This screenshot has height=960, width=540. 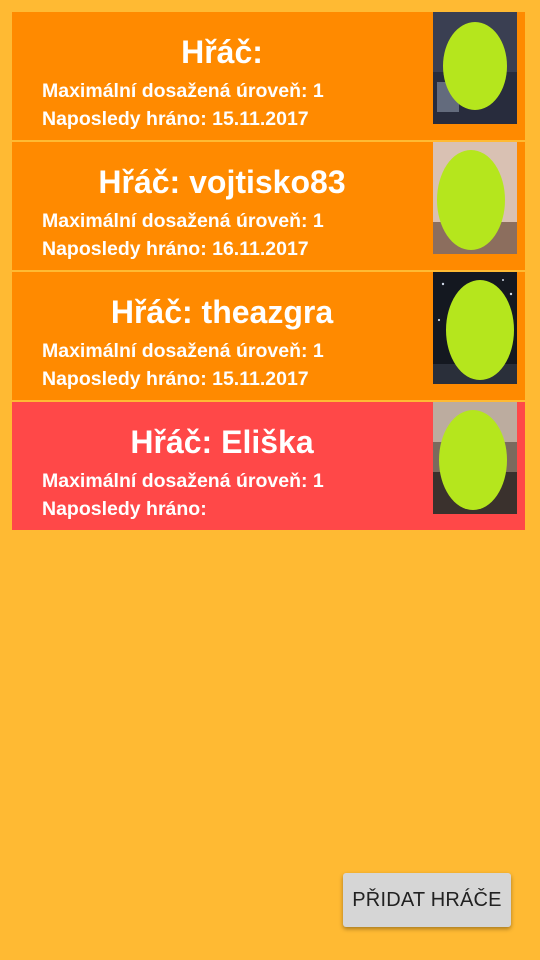 I want to click on last-played-text: Naposledy hráno: 16.11.2017, so click(x=175, y=249).